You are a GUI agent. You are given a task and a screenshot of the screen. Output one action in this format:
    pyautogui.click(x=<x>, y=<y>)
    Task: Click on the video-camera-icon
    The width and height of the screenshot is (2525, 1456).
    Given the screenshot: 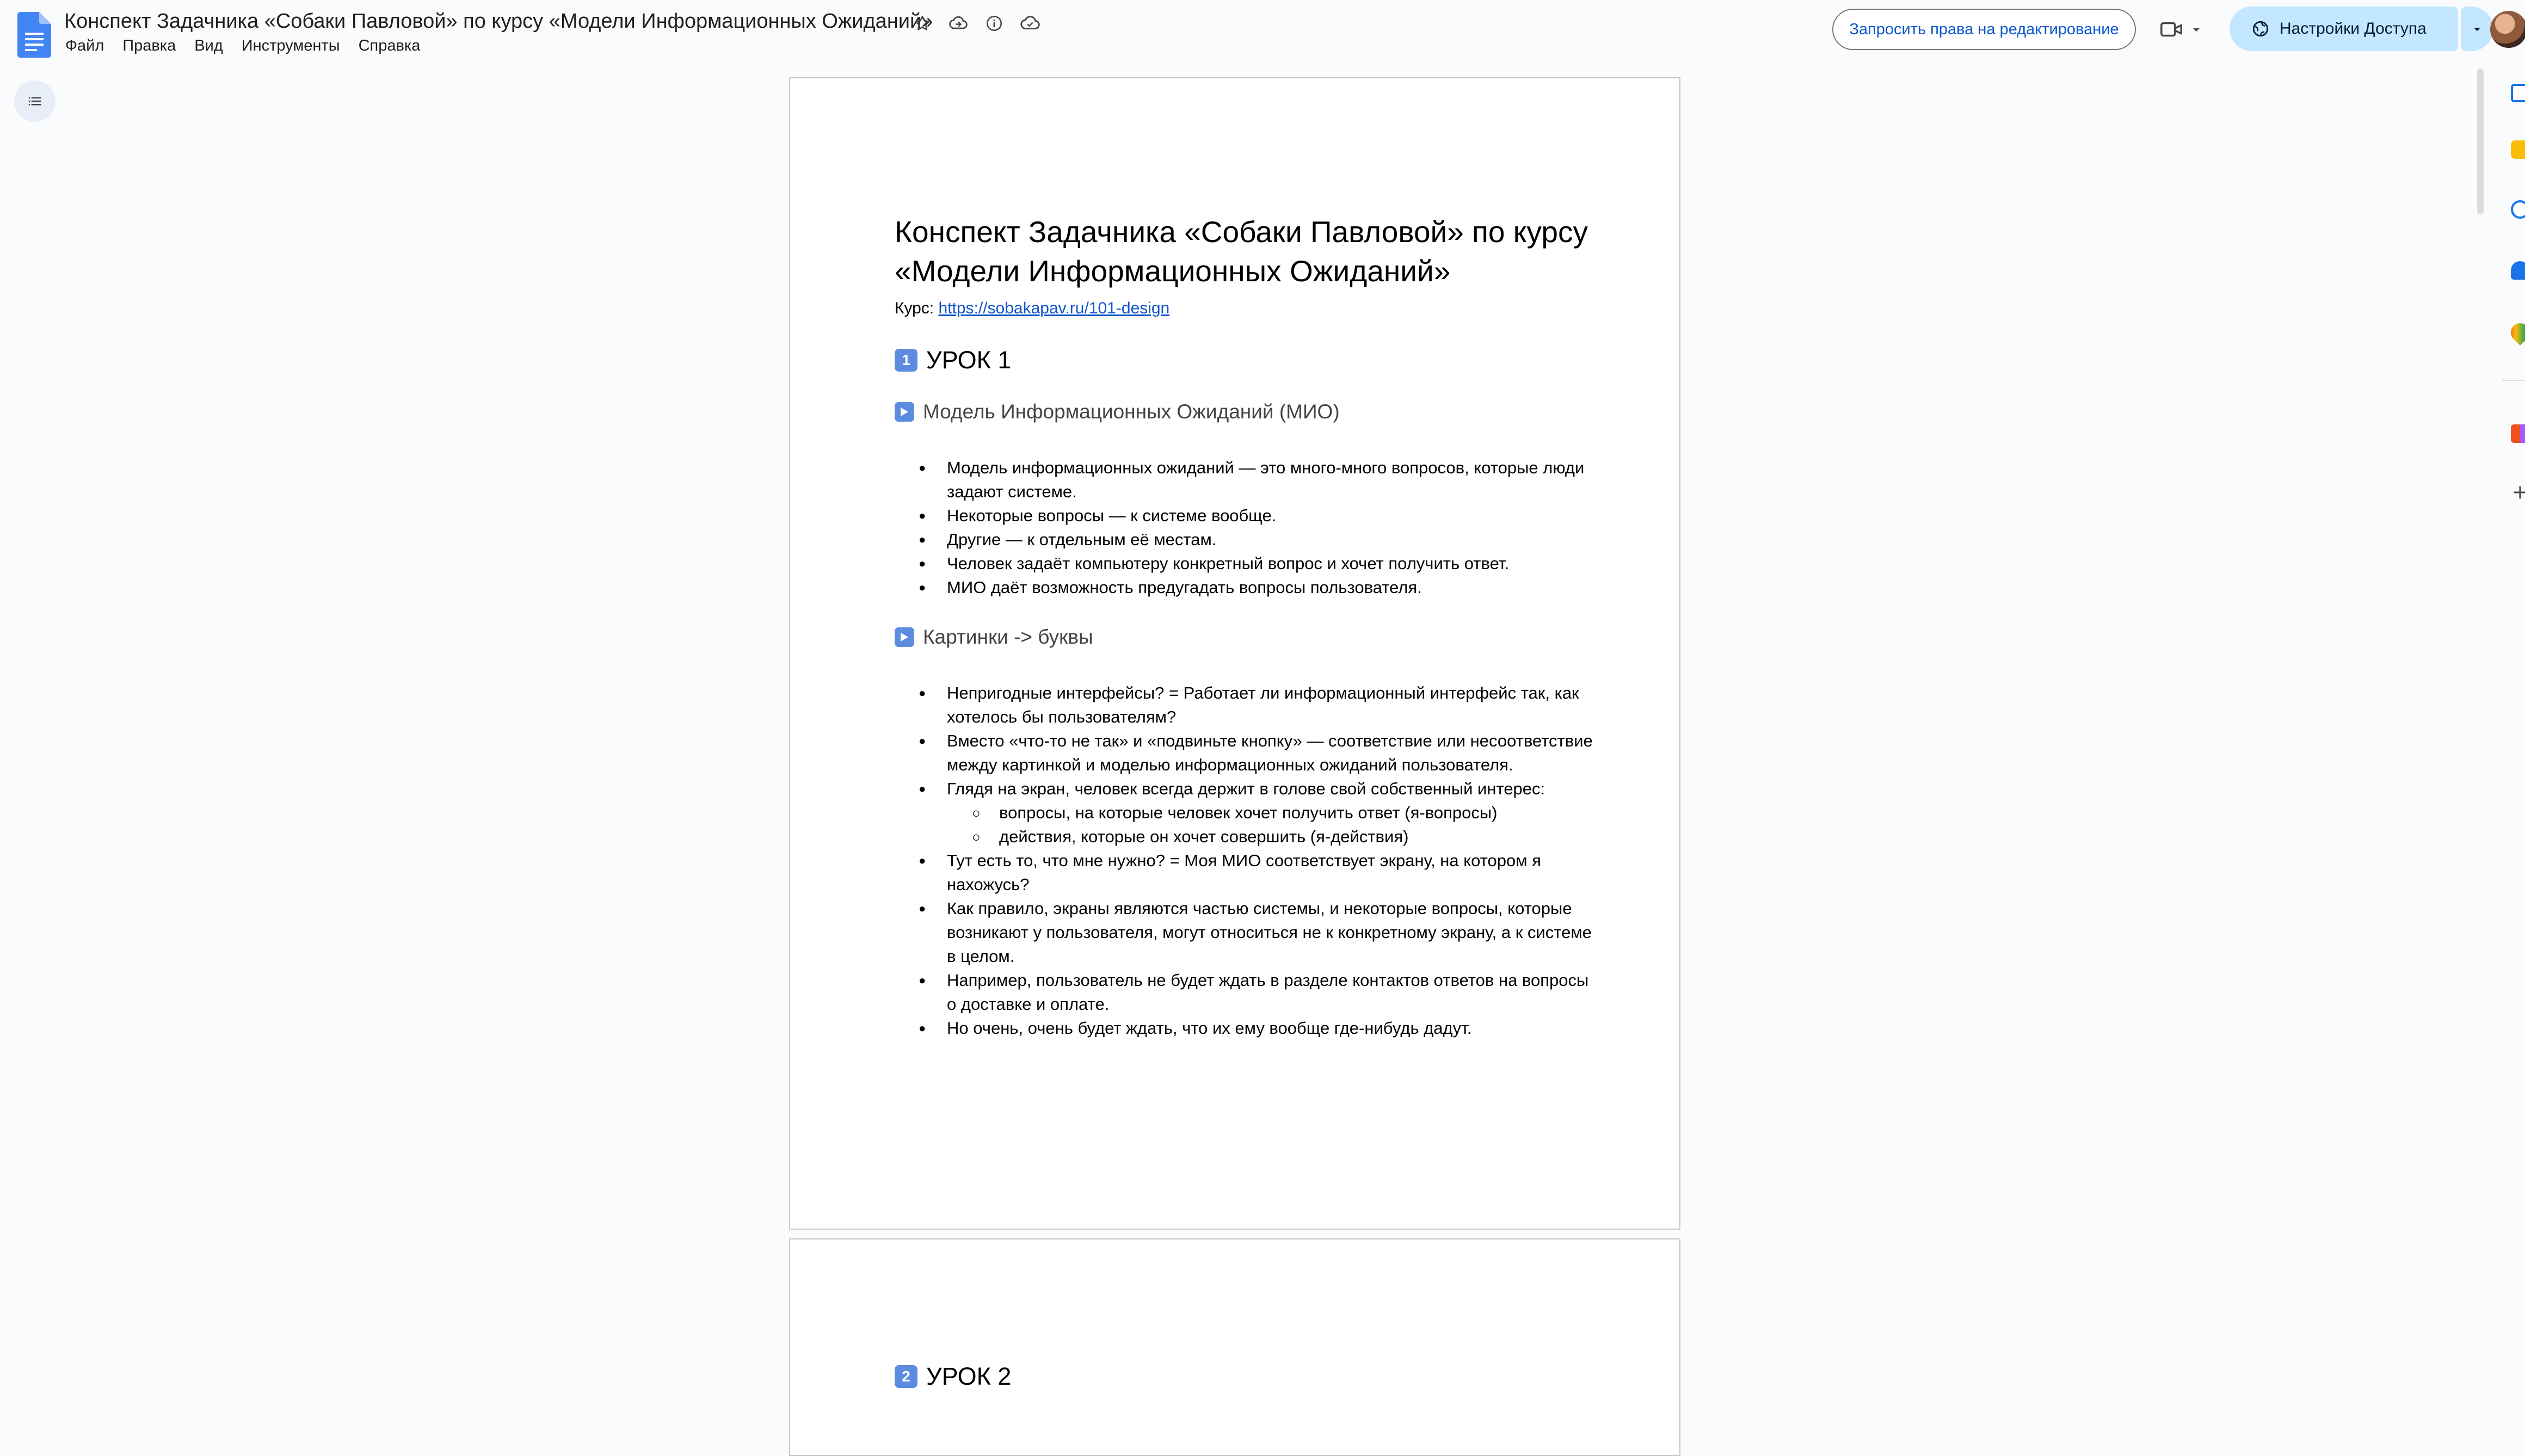 What is the action you would take?
    pyautogui.click(x=2171, y=29)
    